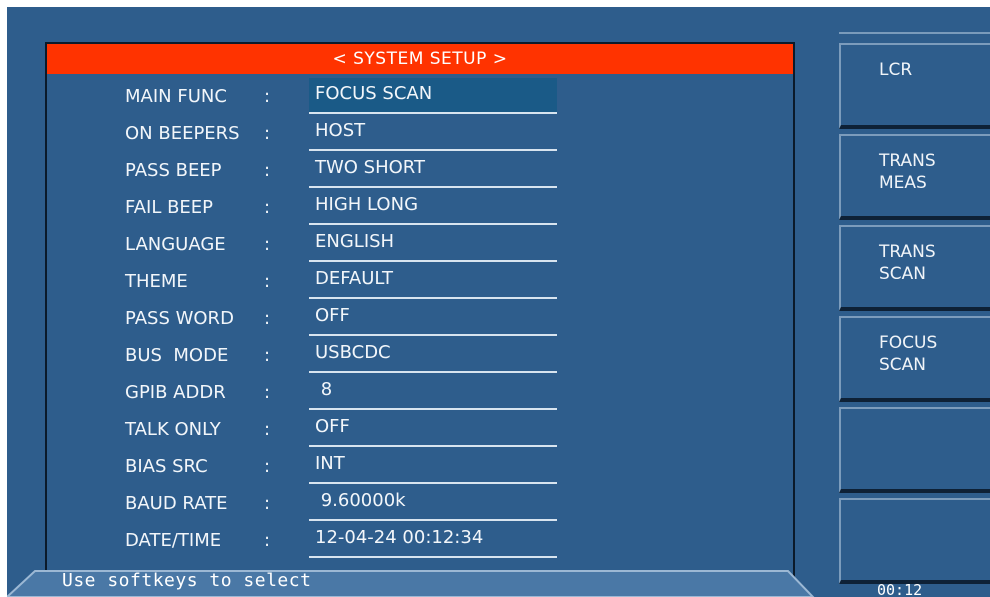 Image resolution: width=990 pixels, height=597 pixels. Describe the element at coordinates (173, 170) in the screenshot. I see `setting-label: PASS BEEP` at that location.